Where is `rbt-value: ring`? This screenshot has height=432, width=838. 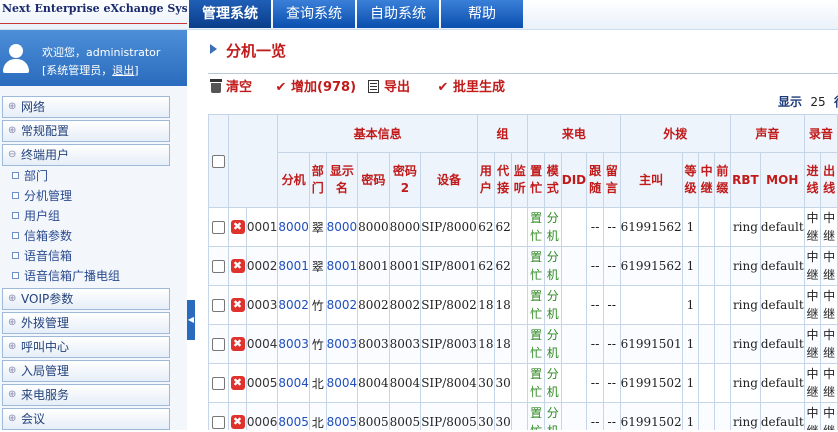 rbt-value: ring is located at coordinates (745, 305).